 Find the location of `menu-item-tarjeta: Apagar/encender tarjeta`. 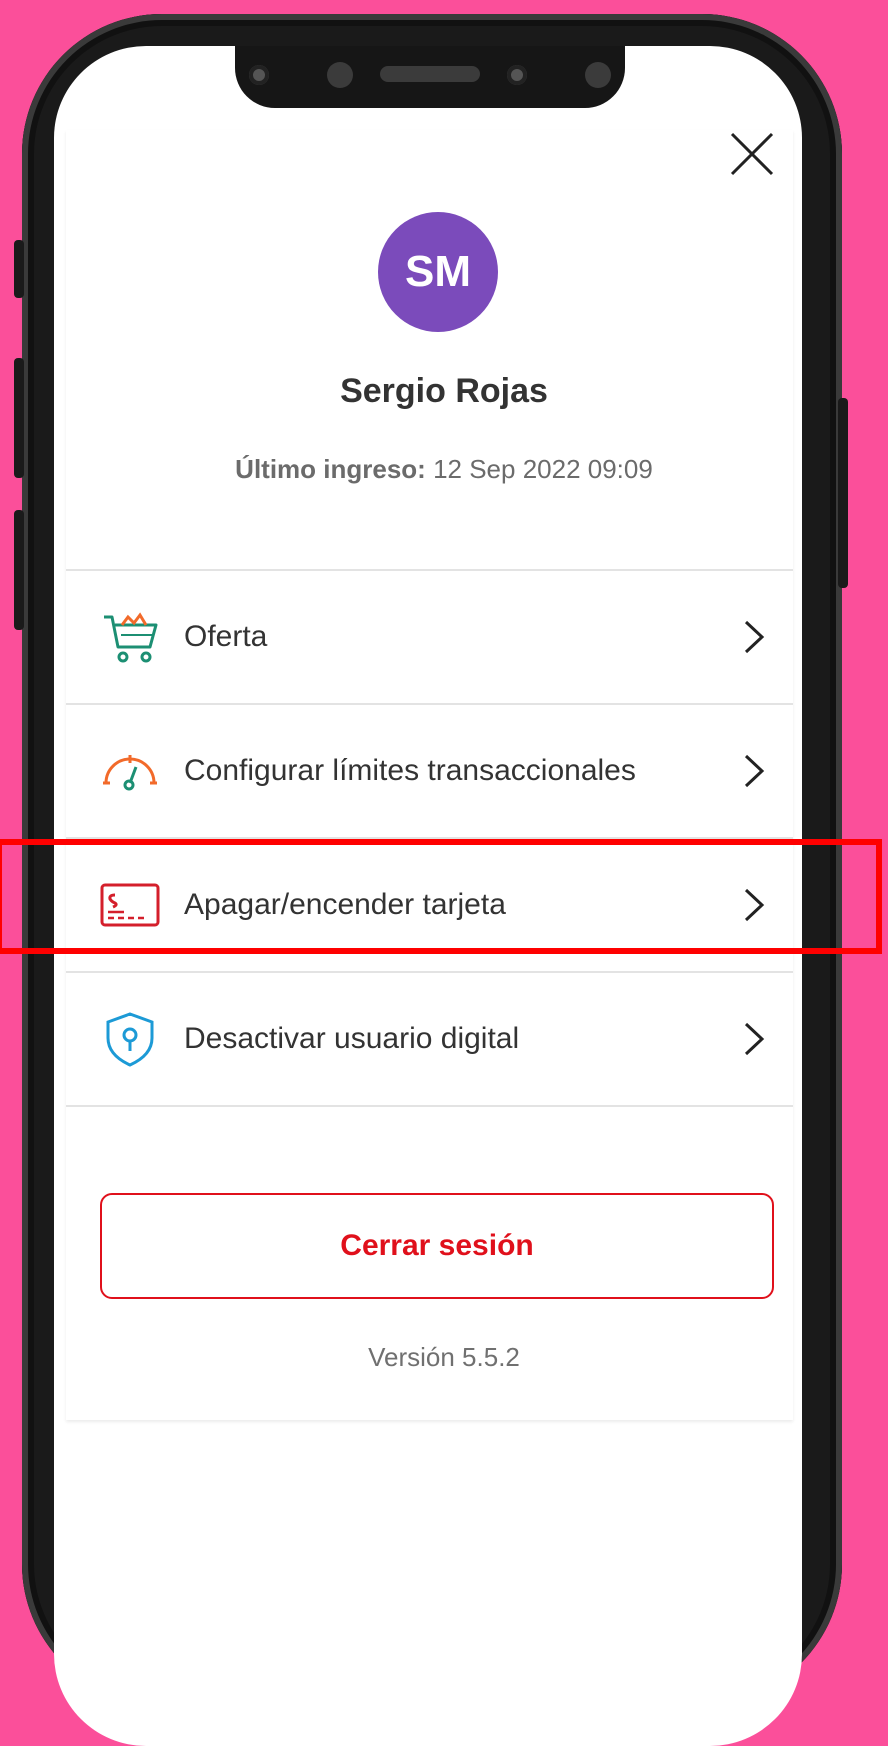

menu-item-tarjeta: Apagar/encender tarjeta is located at coordinates (429, 904).